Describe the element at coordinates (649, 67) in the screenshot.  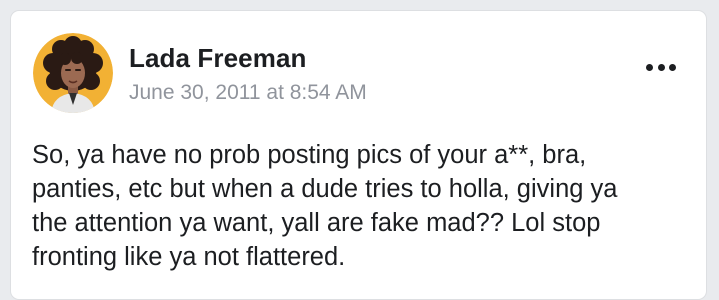
I see `more-horizontal-icon` at that location.